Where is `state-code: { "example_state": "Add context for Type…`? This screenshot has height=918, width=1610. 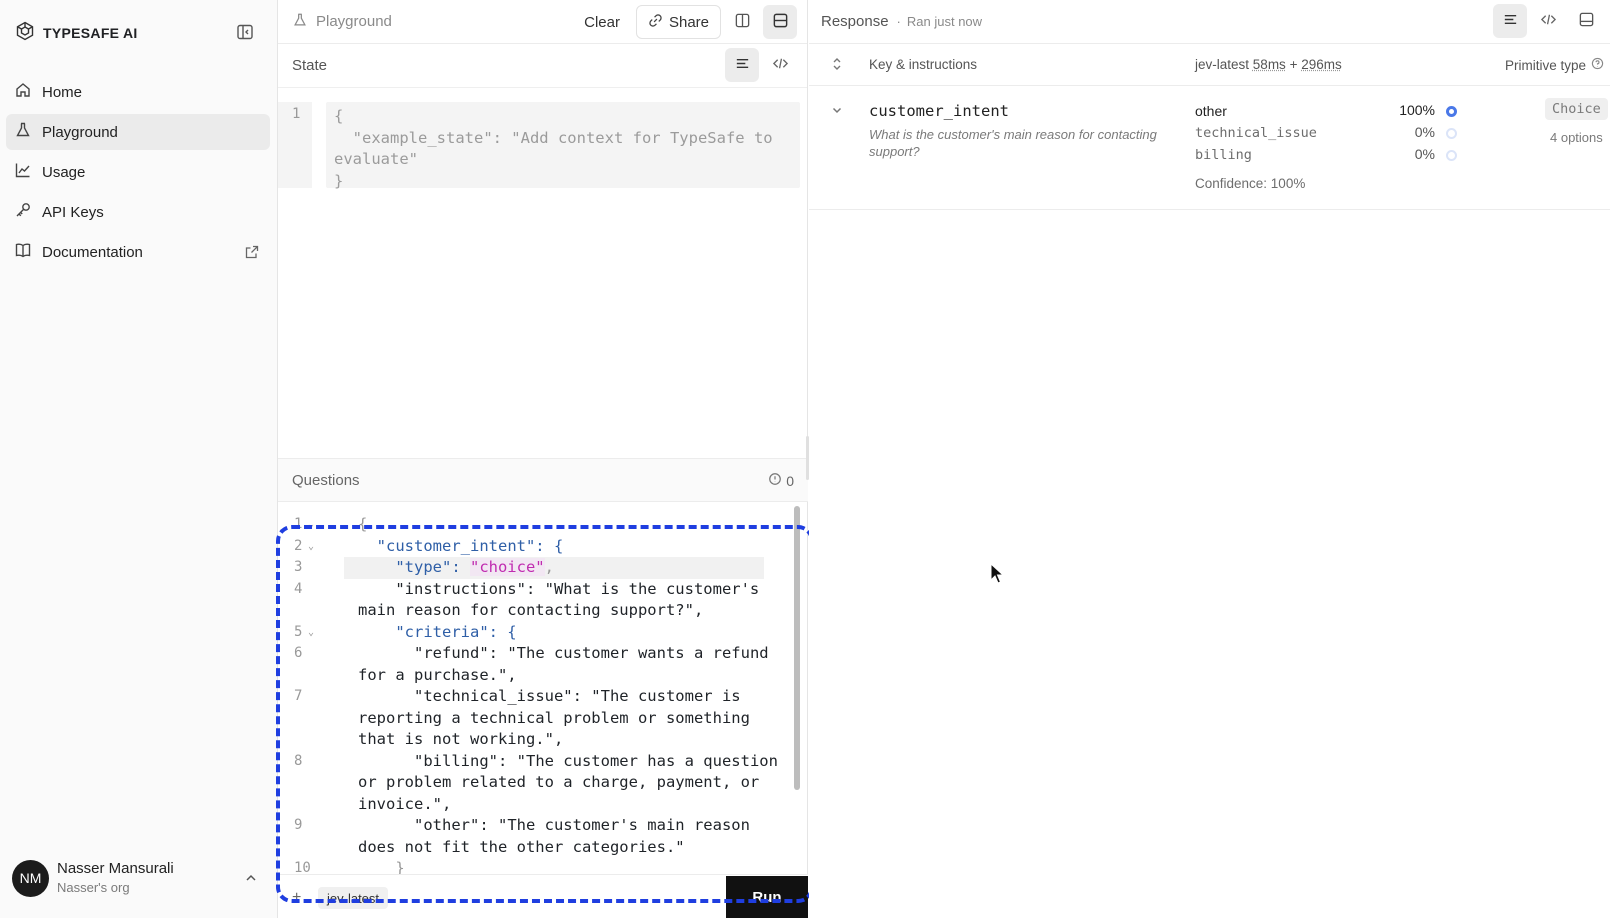 state-code: { "example_state": "Add context for Type… is located at coordinates (563, 146).